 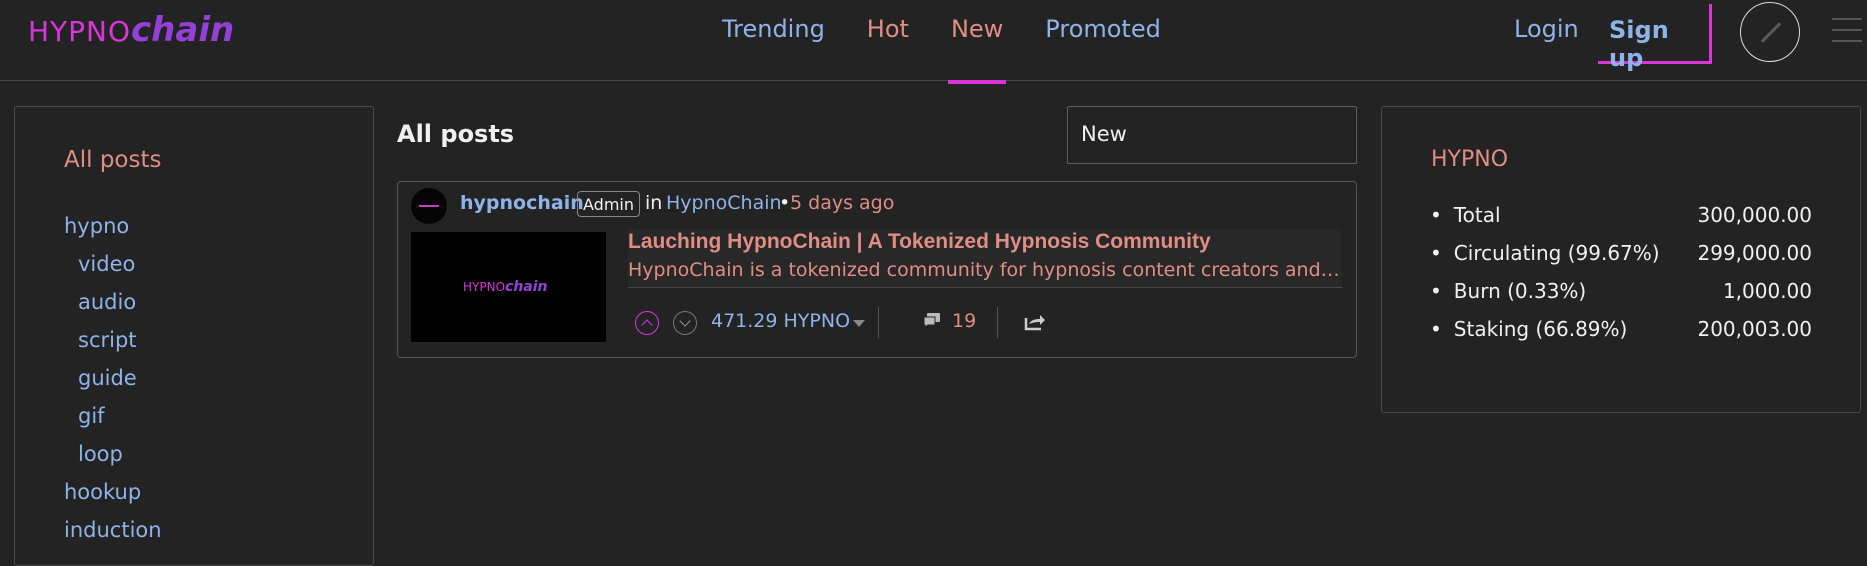 What do you see at coordinates (1035, 322) in the screenshot?
I see `share-icon` at bounding box center [1035, 322].